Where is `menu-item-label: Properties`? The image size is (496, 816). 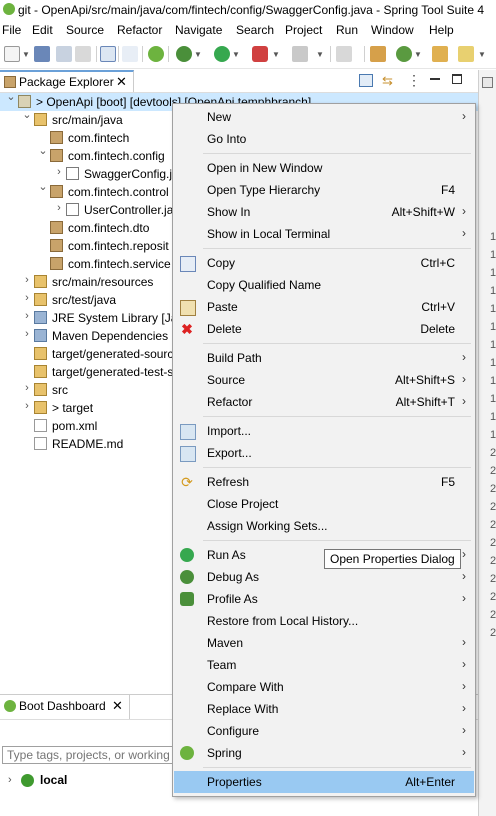 menu-item-label: Properties is located at coordinates (234, 782).